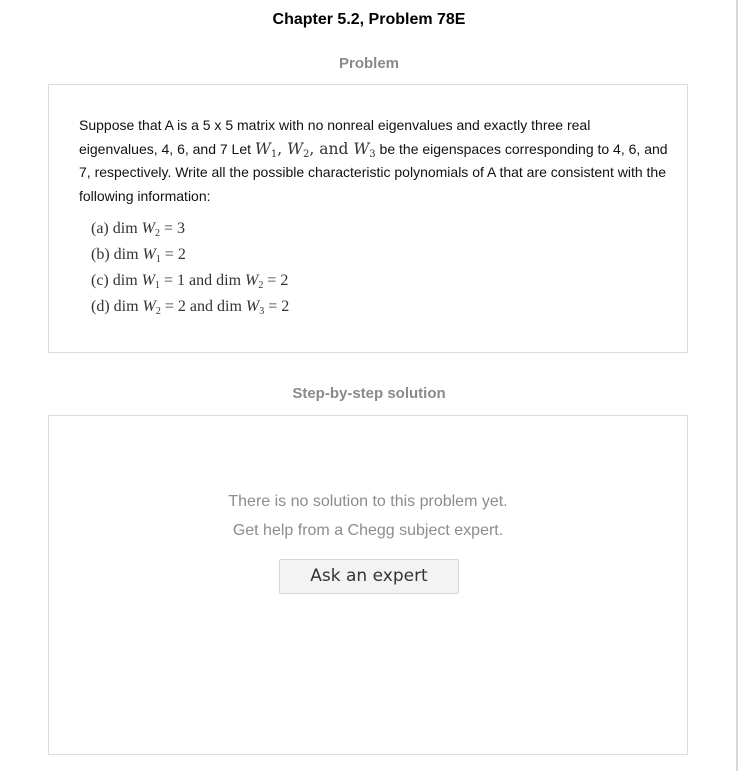  I want to click on solution-heading: Step-by-step solution, so click(369, 393).